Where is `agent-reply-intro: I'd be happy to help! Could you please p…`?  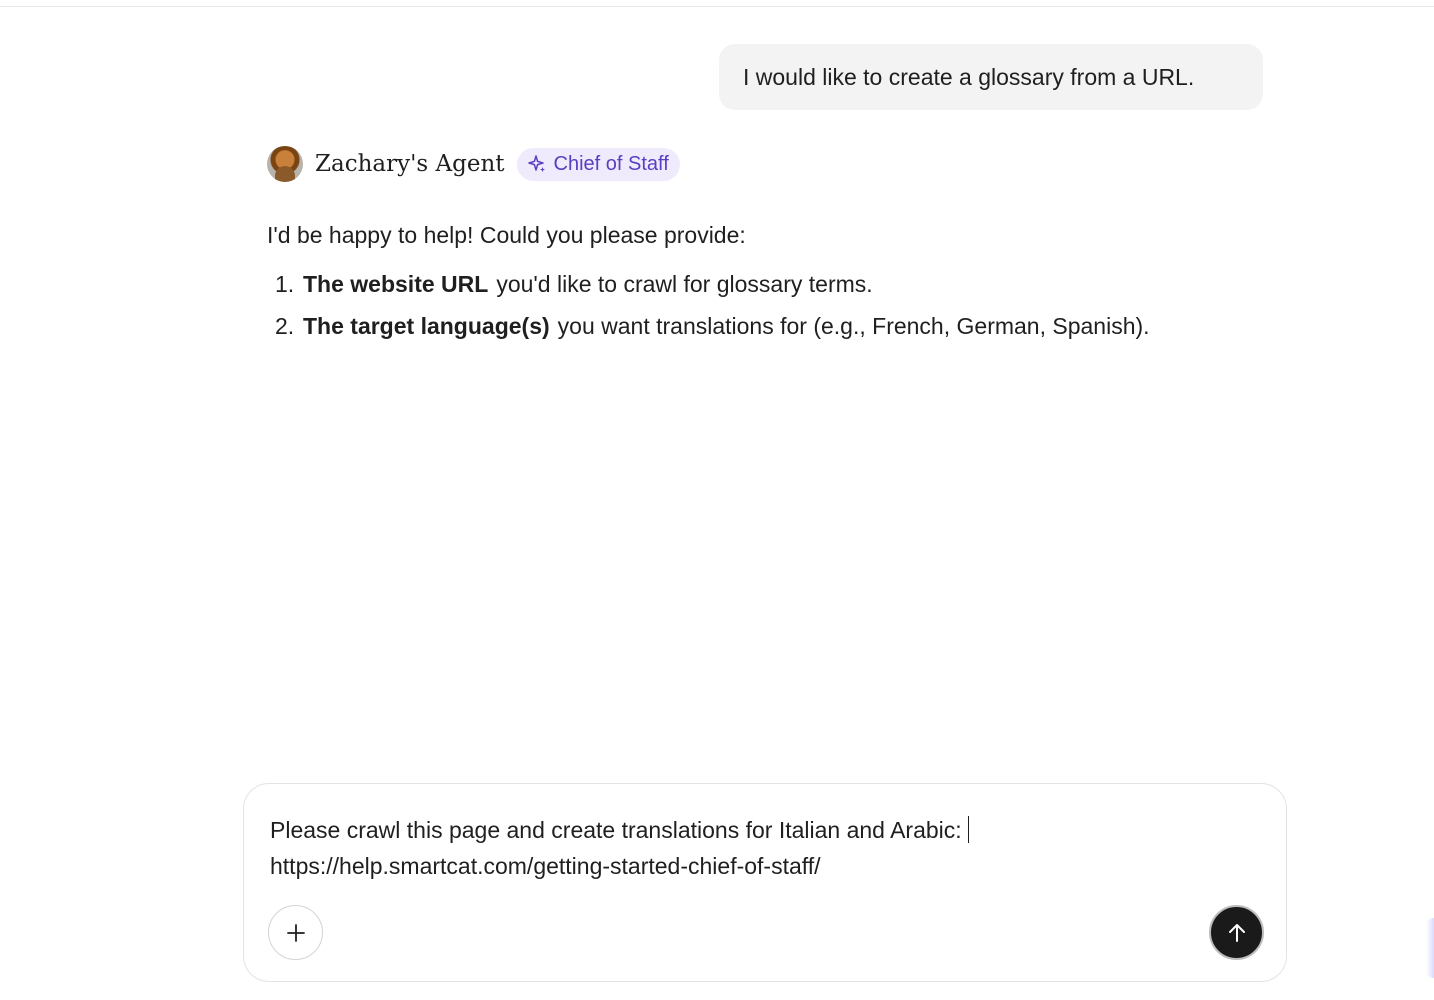
agent-reply-intro: I'd be happy to help! Could you please p… is located at coordinates (506, 235).